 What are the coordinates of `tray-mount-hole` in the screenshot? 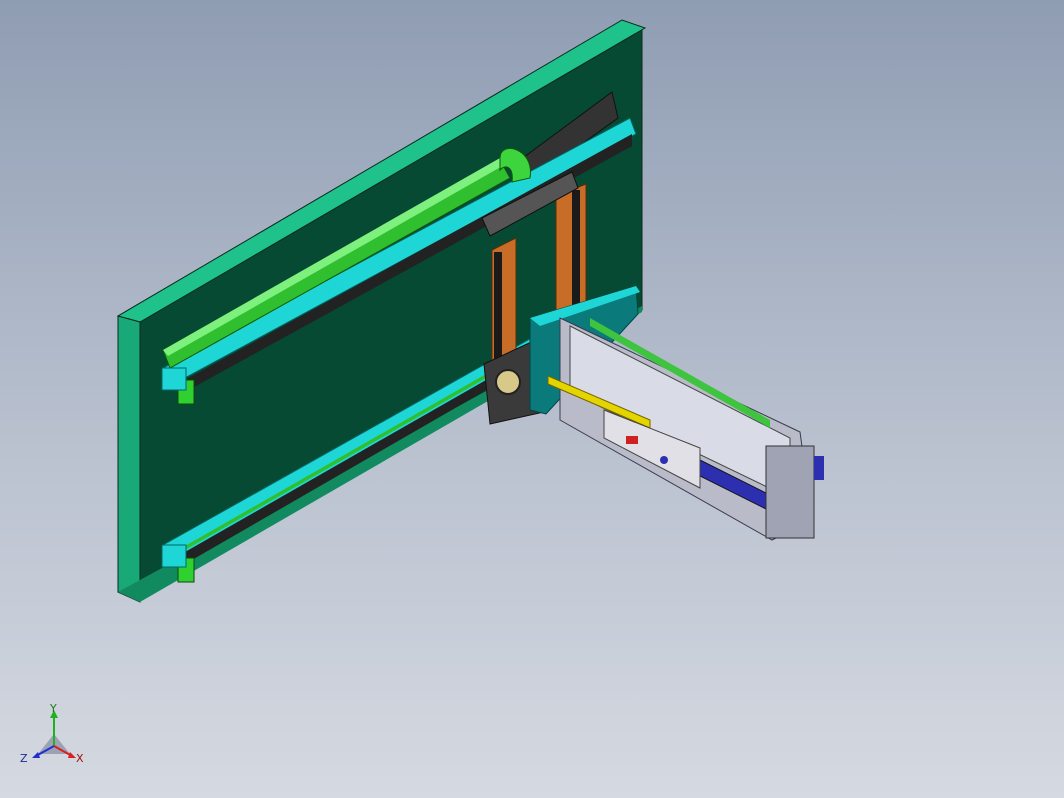 It's located at (664, 460).